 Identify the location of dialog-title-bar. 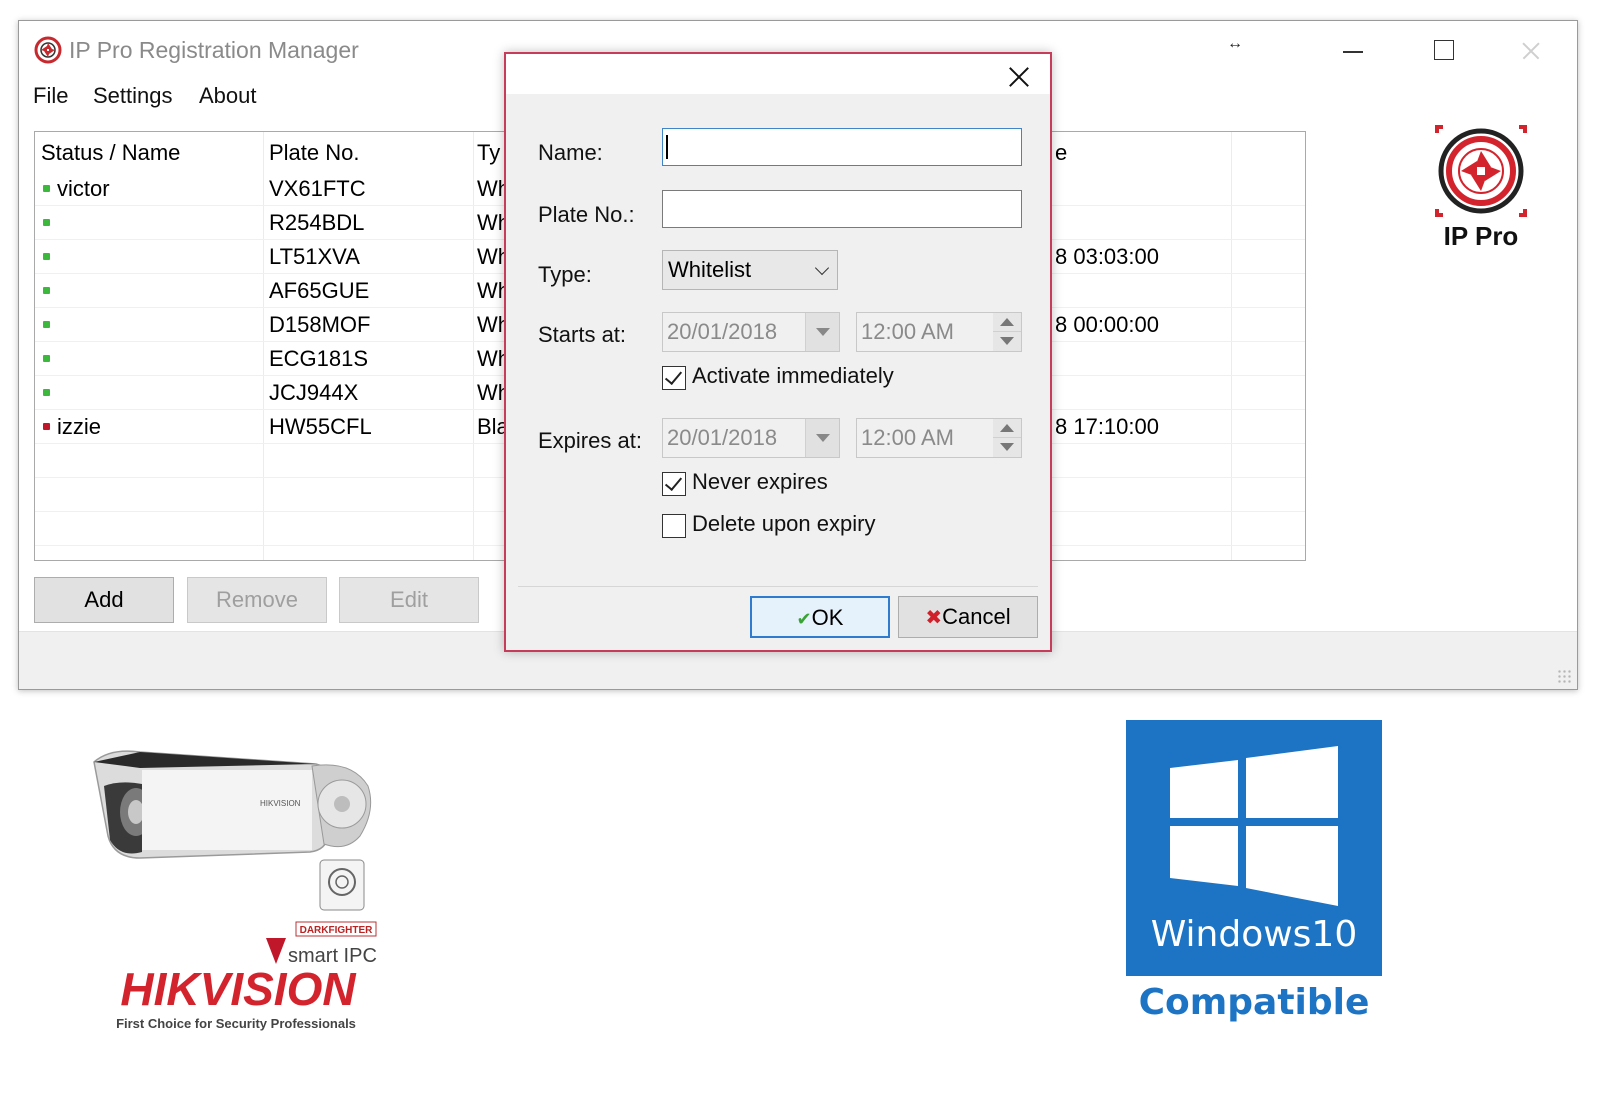
(778, 74).